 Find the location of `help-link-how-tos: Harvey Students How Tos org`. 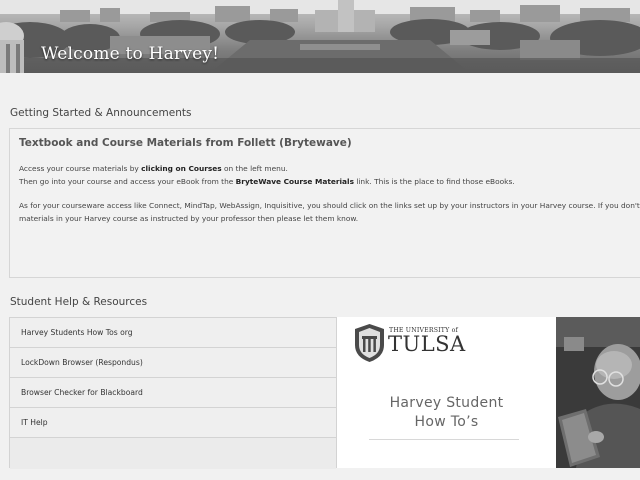

help-link-how-tos: Harvey Students How Tos org is located at coordinates (173, 333).